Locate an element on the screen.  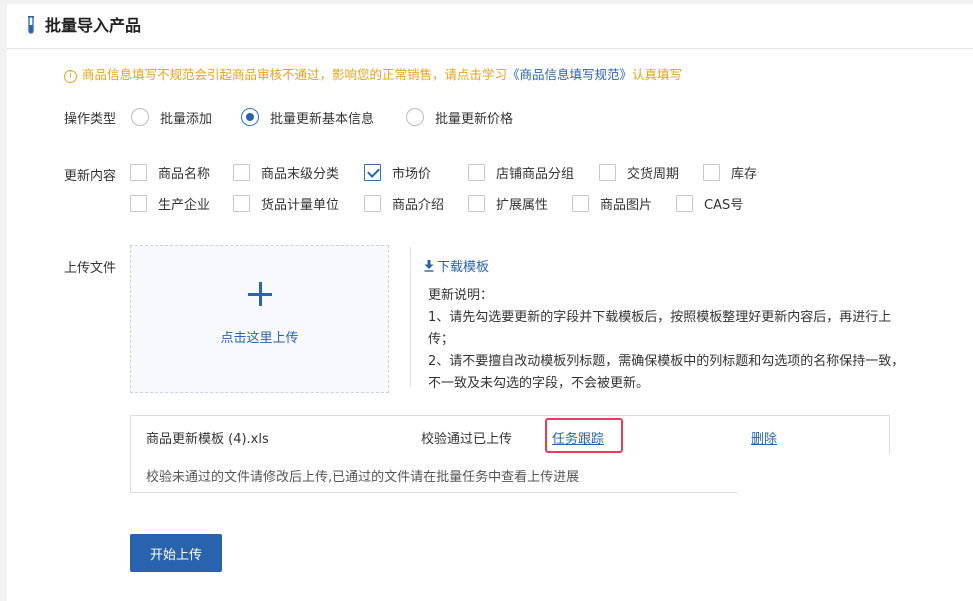
radio-batch-add: 批量添加 is located at coordinates (171, 117).